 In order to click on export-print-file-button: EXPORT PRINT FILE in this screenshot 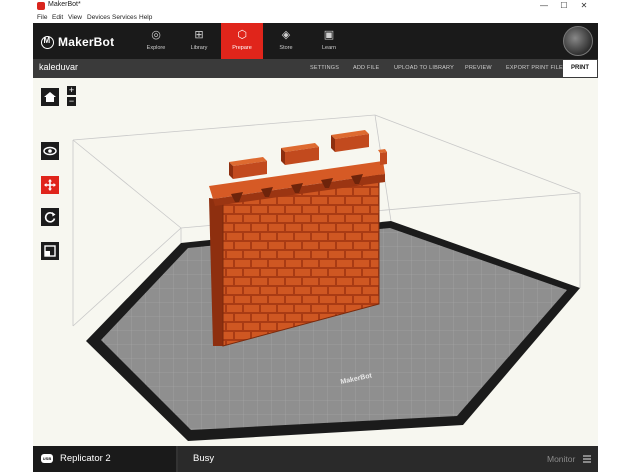, I will do `click(534, 68)`.